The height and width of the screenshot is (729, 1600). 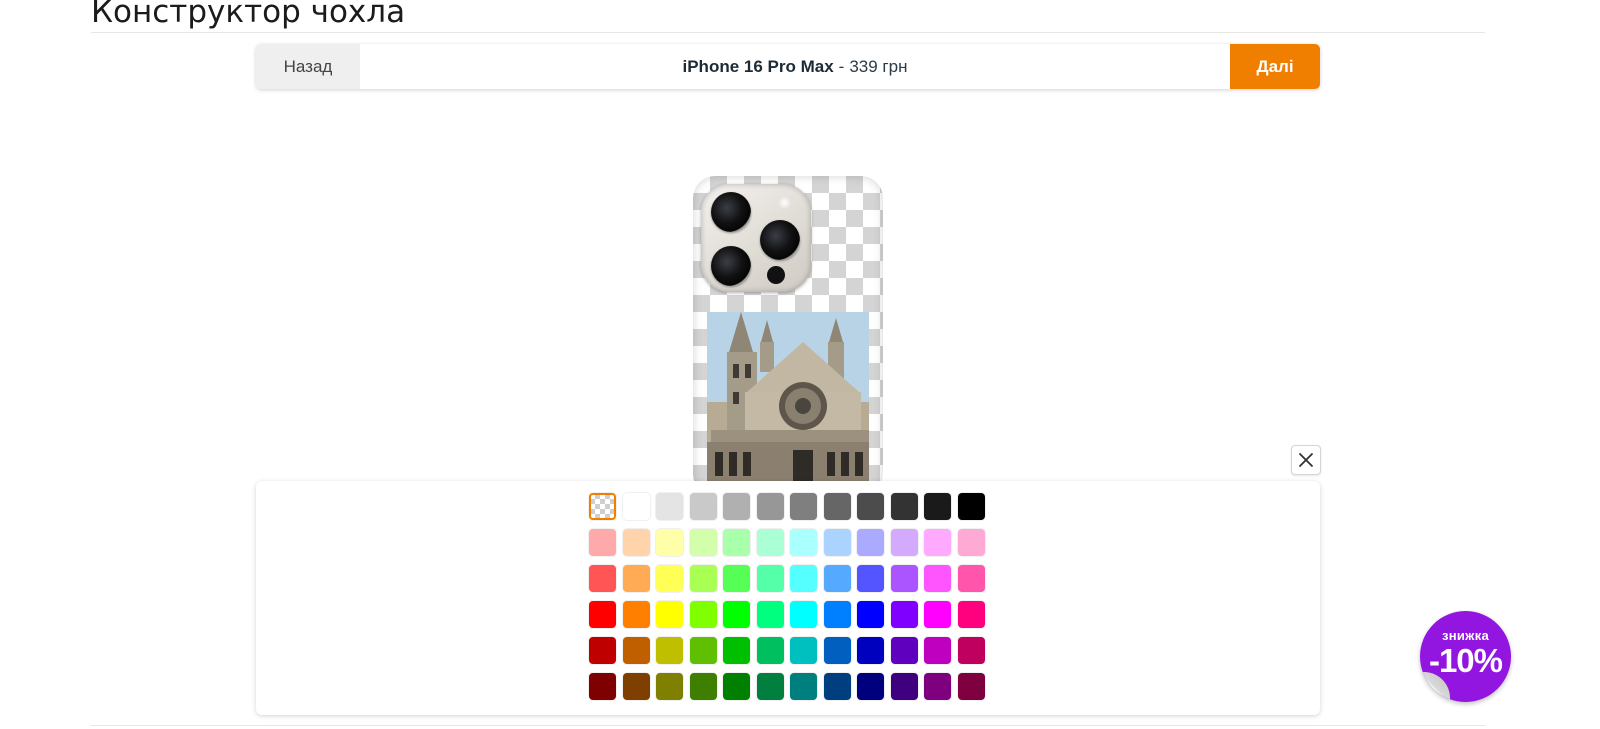 I want to click on phone-case-preview, so click(x=788, y=336).